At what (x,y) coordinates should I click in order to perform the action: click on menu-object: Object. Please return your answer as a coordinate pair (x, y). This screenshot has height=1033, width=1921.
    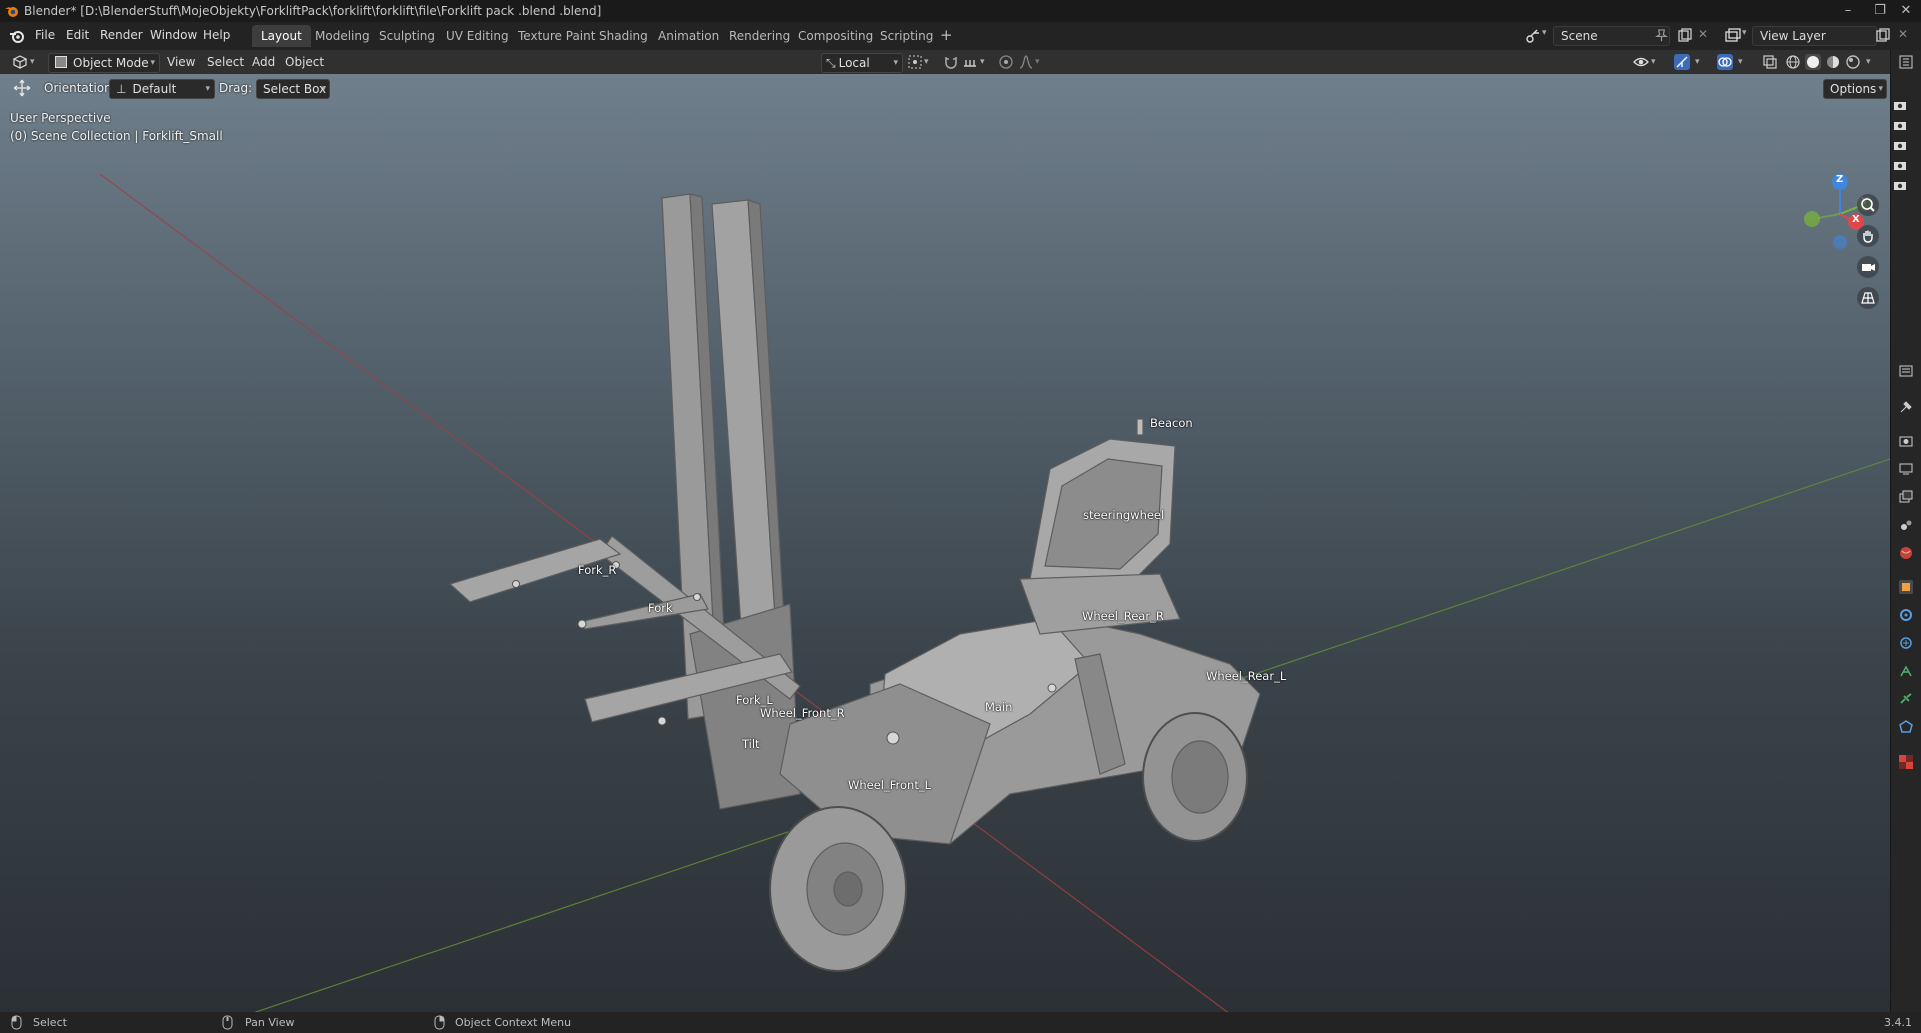
    Looking at the image, I should click on (304, 62).